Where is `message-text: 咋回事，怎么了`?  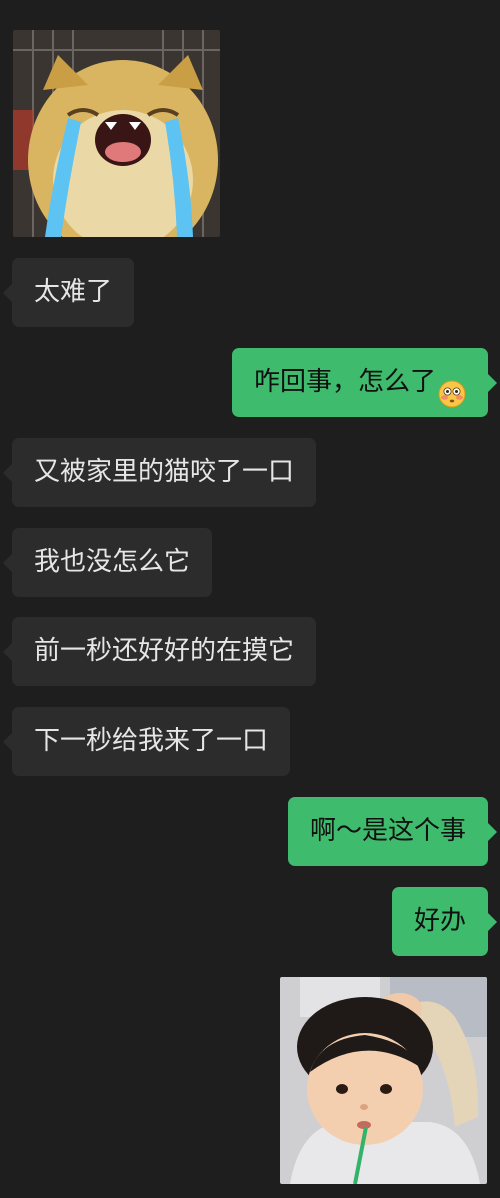 message-text: 咋回事，怎么了 is located at coordinates (344, 382).